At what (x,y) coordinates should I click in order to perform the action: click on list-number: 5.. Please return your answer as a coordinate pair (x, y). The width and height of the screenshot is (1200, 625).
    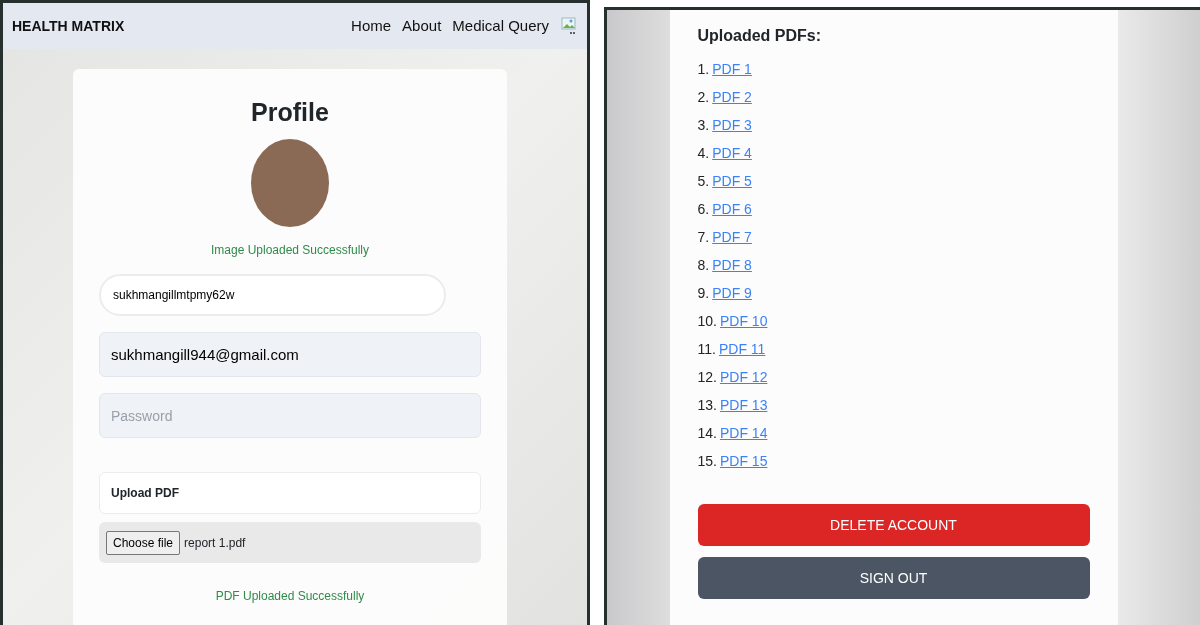
    Looking at the image, I should click on (703, 182).